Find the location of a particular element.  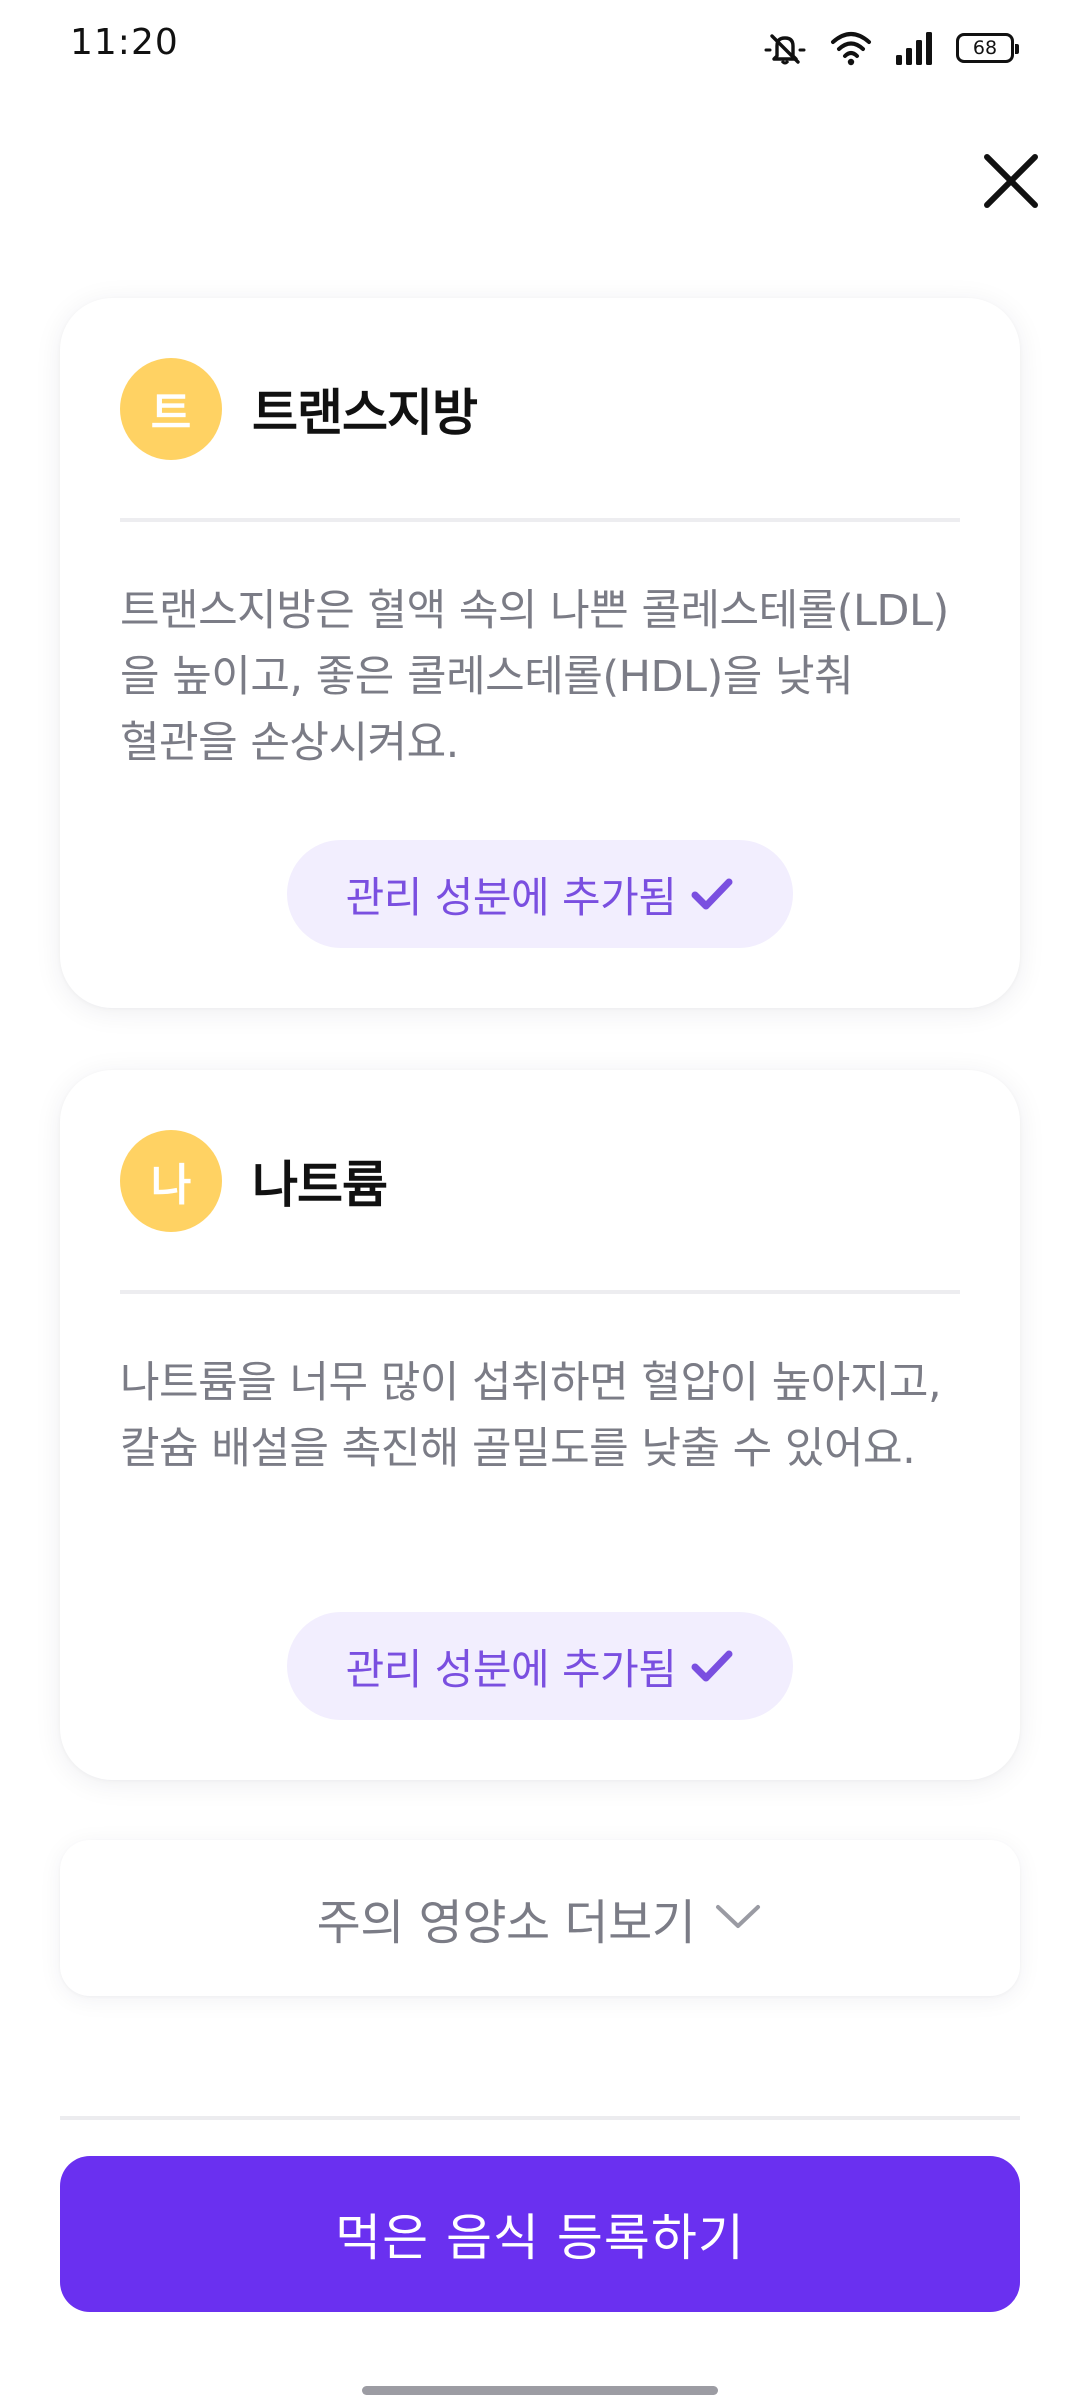

status-time: 11:20 is located at coordinates (124, 42).